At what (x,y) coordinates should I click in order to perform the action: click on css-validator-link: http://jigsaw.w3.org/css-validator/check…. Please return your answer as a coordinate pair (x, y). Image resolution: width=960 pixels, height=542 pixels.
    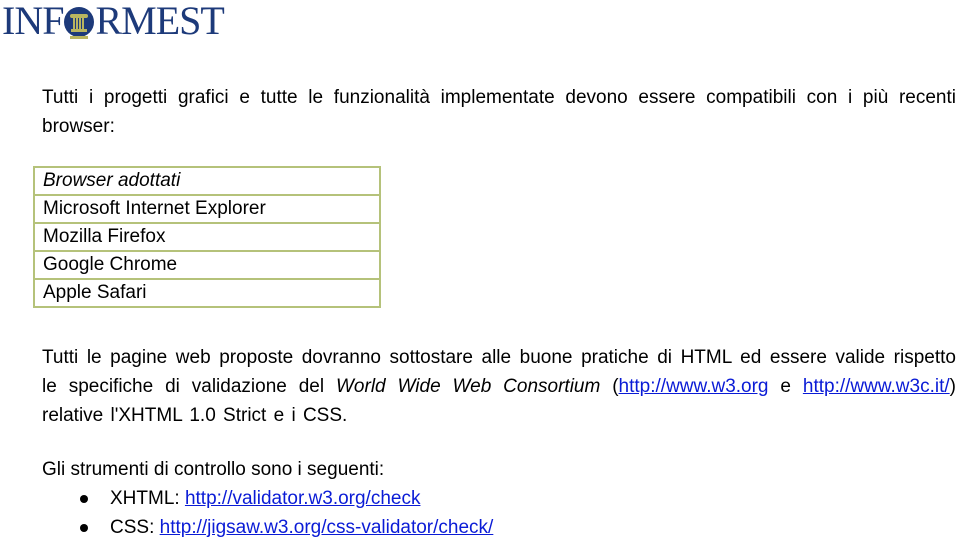
    Looking at the image, I should click on (327, 527).